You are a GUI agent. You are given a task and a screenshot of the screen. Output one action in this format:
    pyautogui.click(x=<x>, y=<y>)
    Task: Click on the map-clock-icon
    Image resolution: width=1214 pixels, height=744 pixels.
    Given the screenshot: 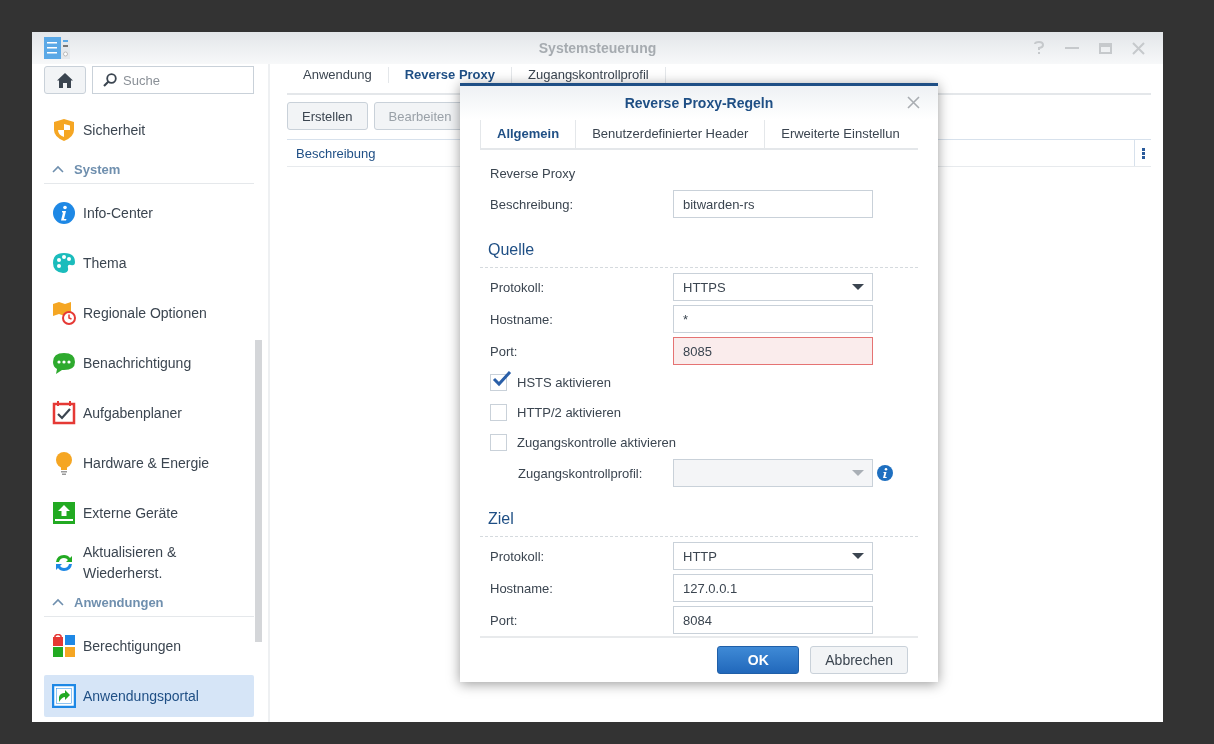 What is the action you would take?
    pyautogui.click(x=64, y=313)
    